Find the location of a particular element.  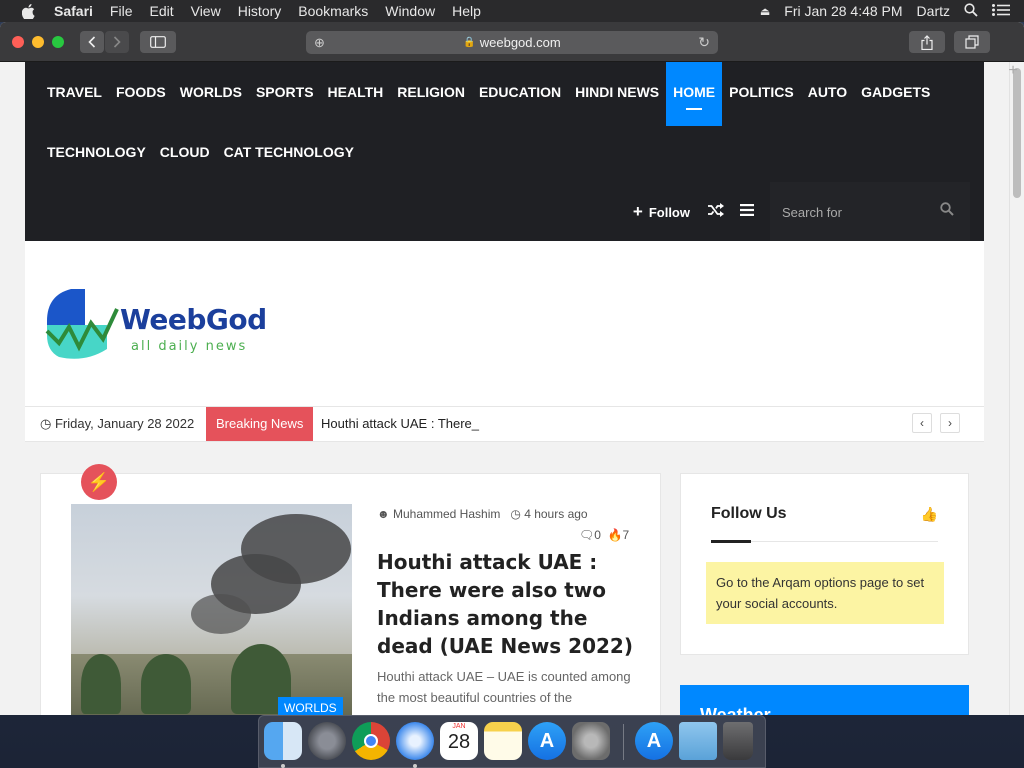

menu-app-safari: Safari is located at coordinates (73, 11).